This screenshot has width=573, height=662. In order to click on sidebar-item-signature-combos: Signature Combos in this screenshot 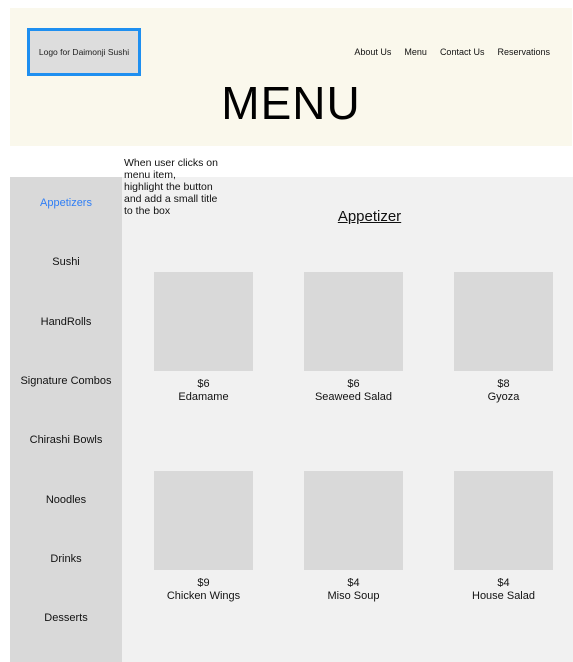, I will do `click(66, 381)`.